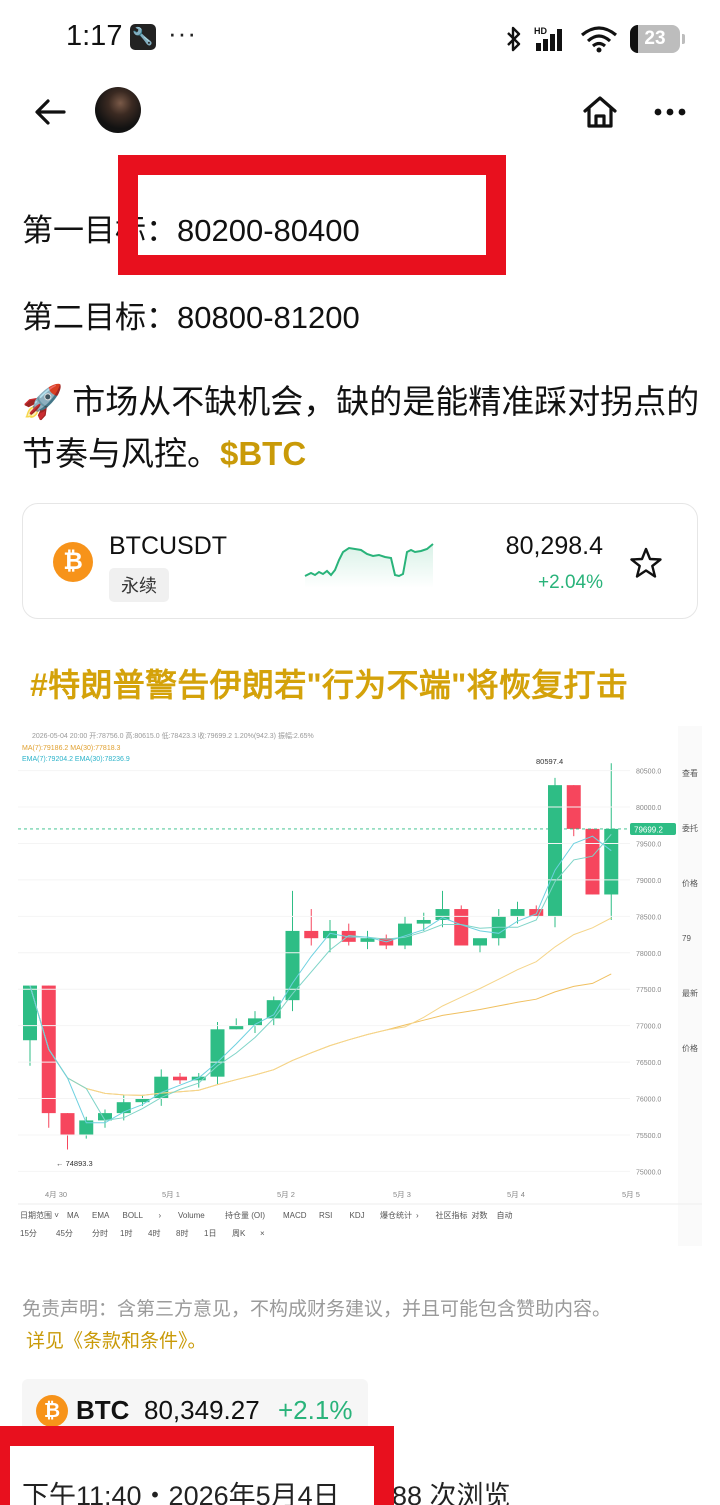  What do you see at coordinates (648, 1063) in the screenshot?
I see `y-tick-label: 76500.0` at bounding box center [648, 1063].